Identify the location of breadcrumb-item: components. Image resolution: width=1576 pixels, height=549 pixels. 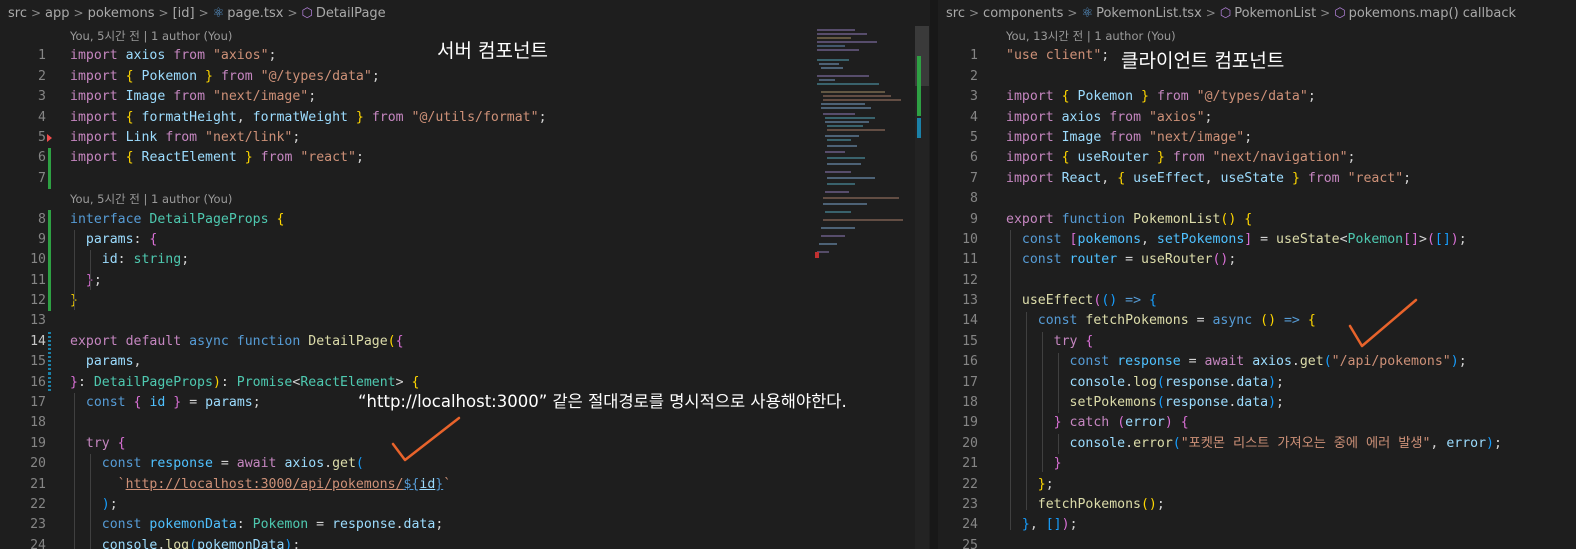
(1023, 13).